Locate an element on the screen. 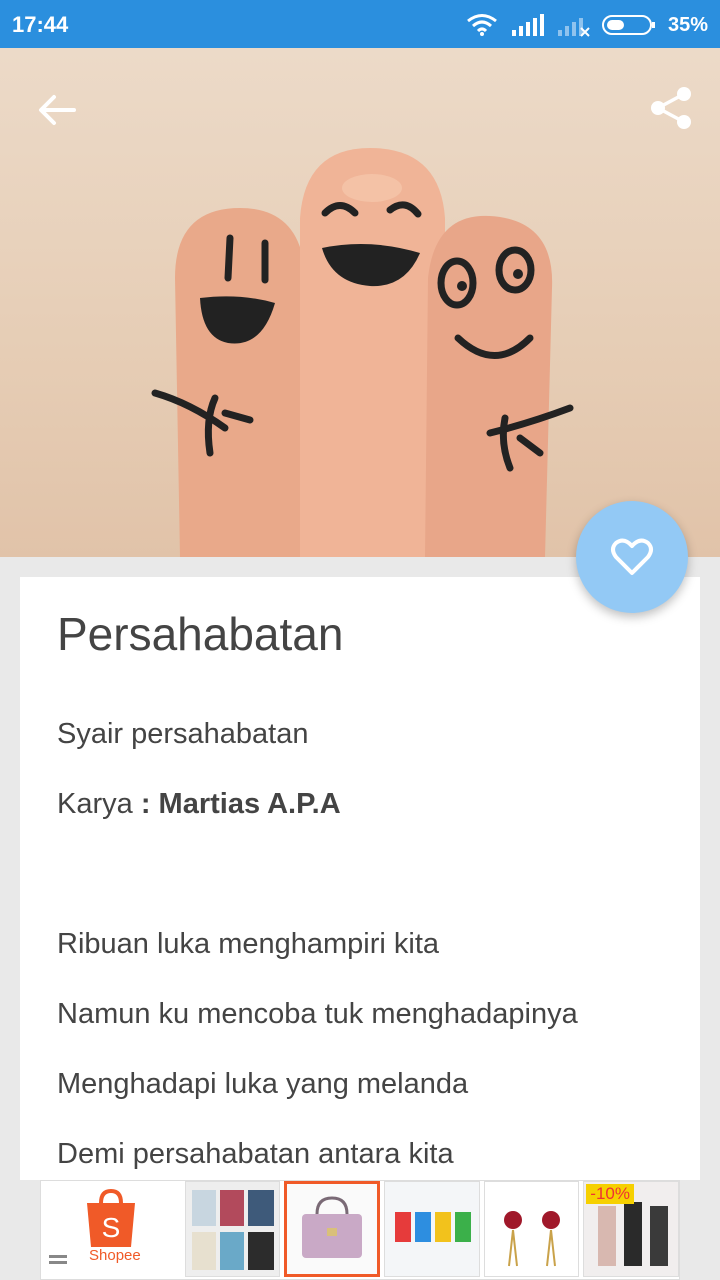 Image resolution: width=720 pixels, height=1280 pixels. status-icons: 35% is located at coordinates (587, 25).